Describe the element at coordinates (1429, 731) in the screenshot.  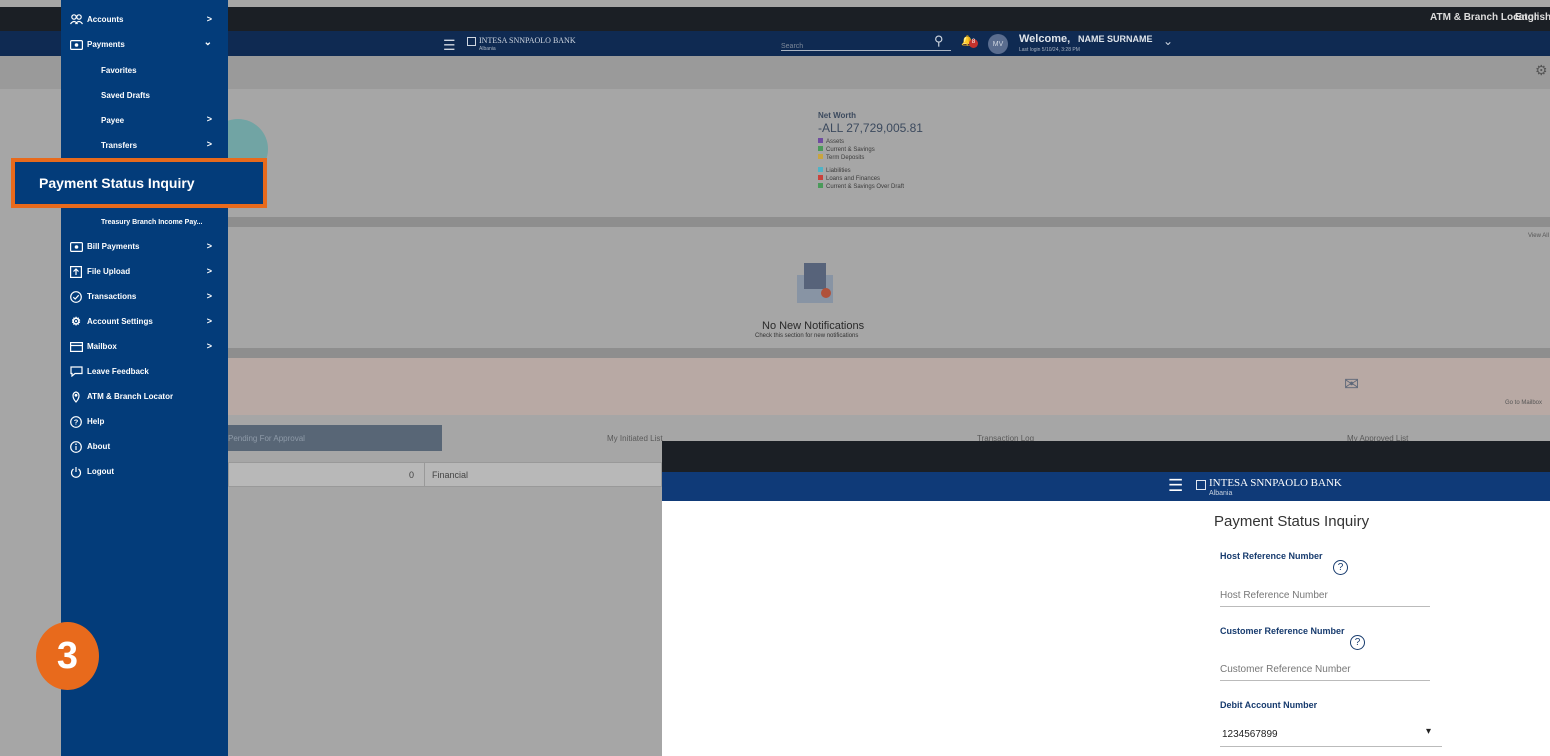
I see `dropdown-arrow-icon: ▾` at that location.